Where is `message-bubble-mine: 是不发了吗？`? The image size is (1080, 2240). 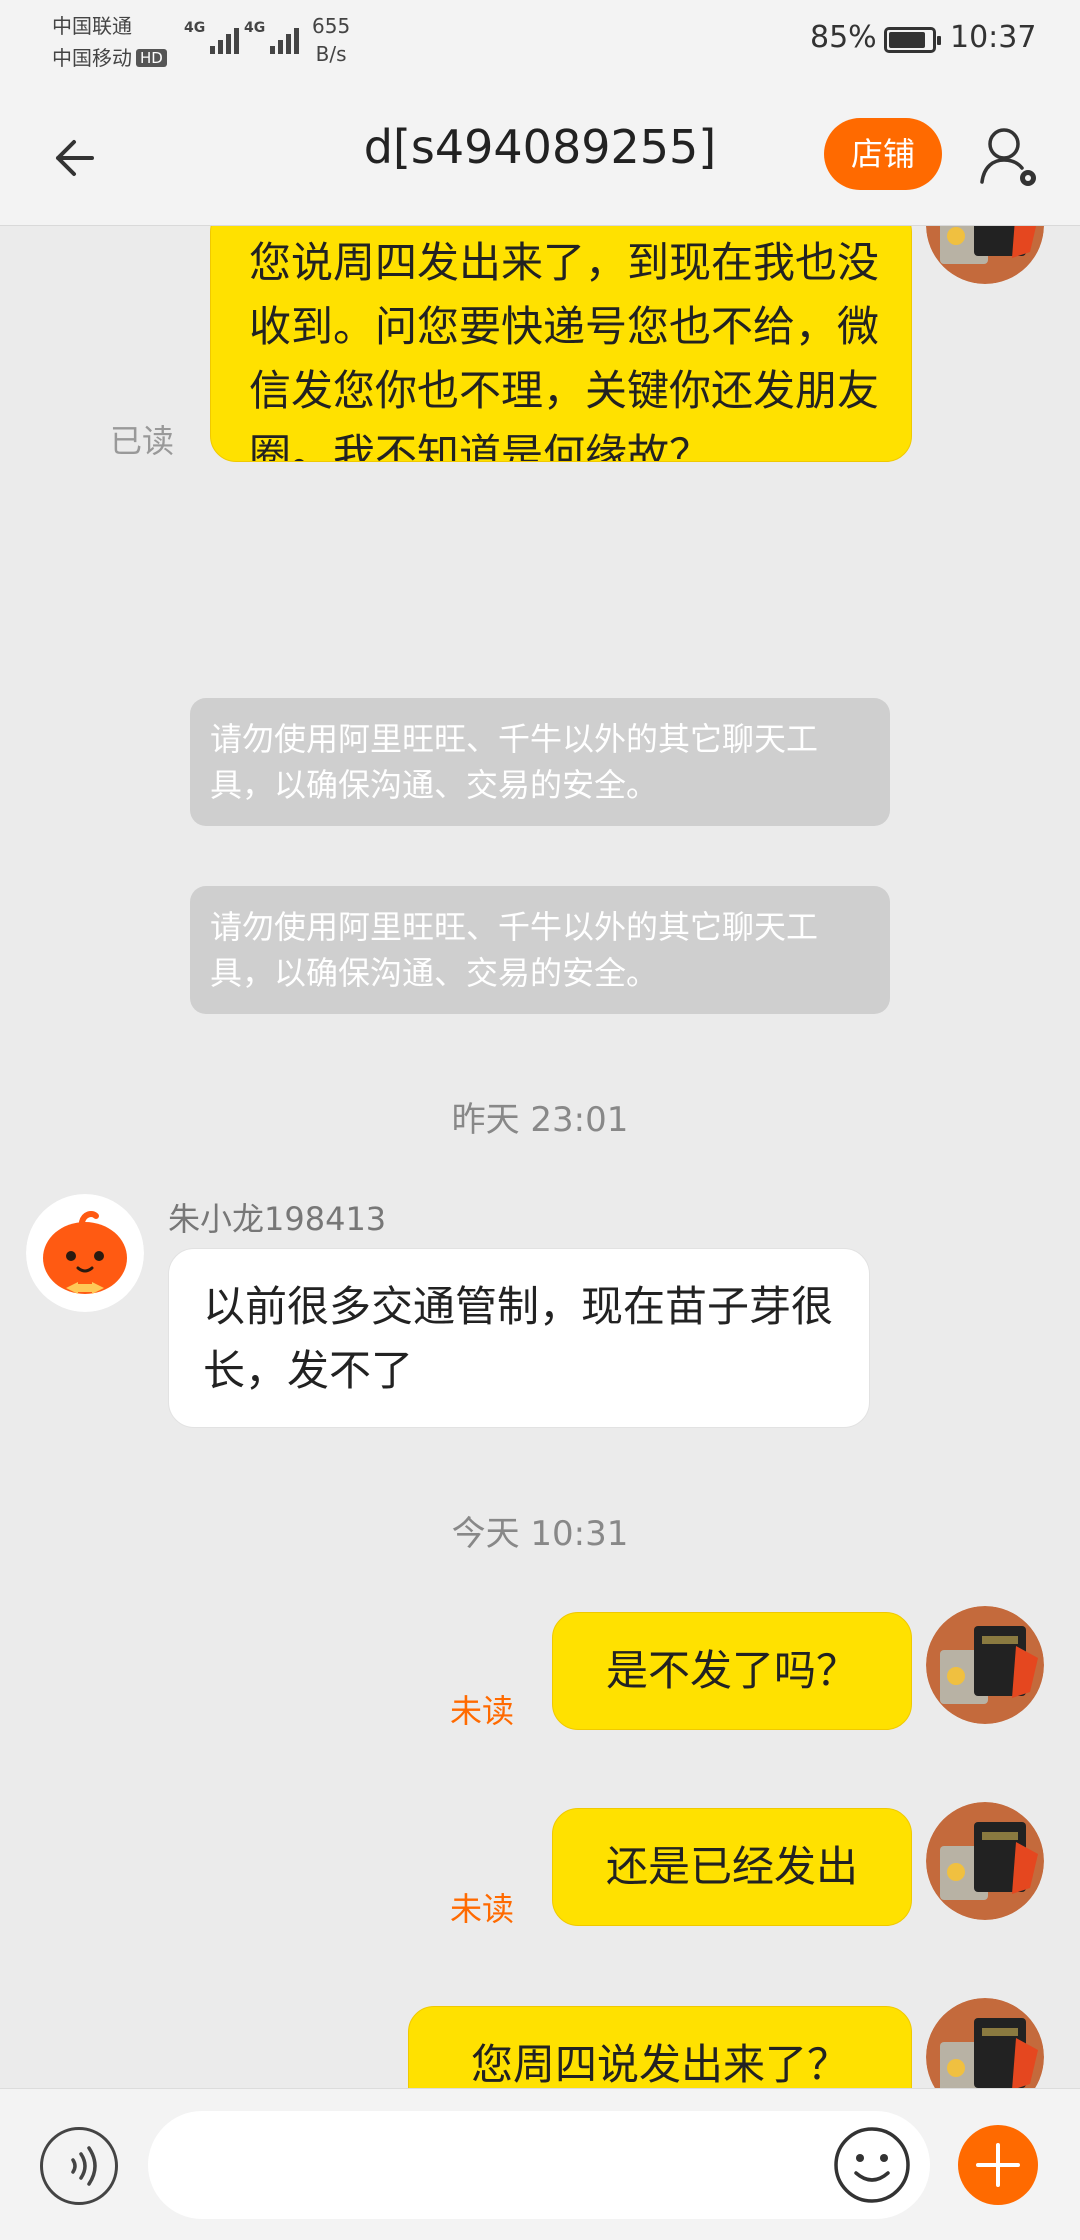 message-bubble-mine: 是不发了吗？ is located at coordinates (732, 1671).